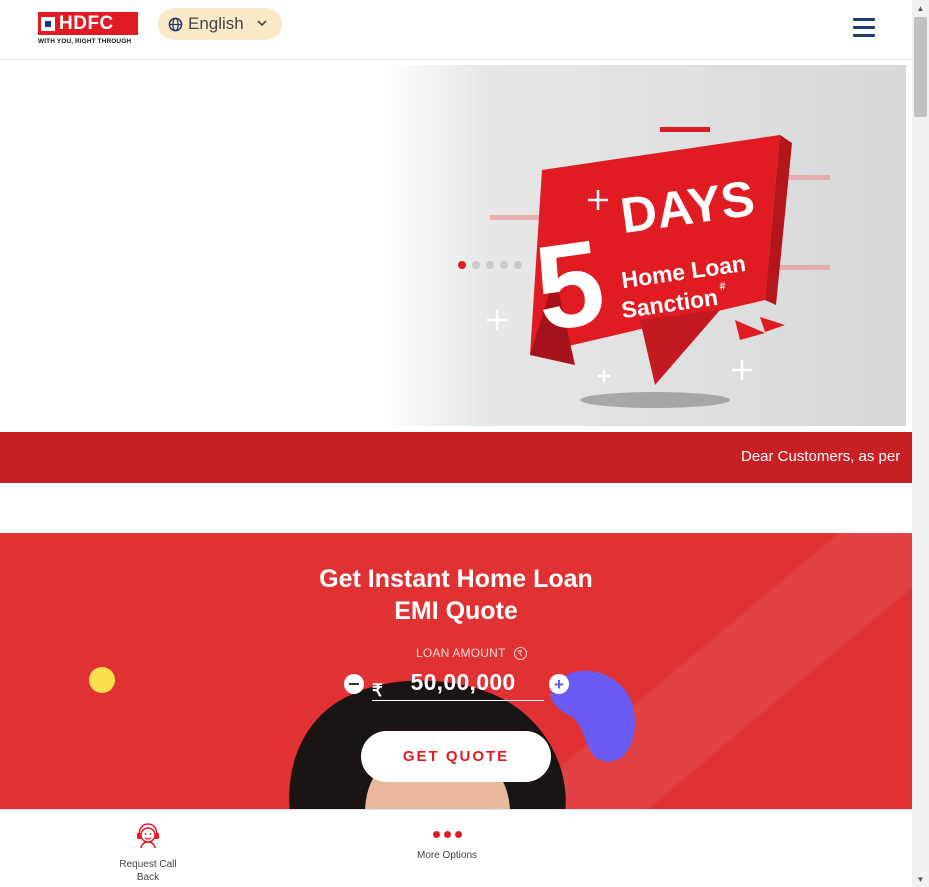 This screenshot has height=887, width=929. What do you see at coordinates (447, 855) in the screenshot?
I see `more-options-label: More Options` at bounding box center [447, 855].